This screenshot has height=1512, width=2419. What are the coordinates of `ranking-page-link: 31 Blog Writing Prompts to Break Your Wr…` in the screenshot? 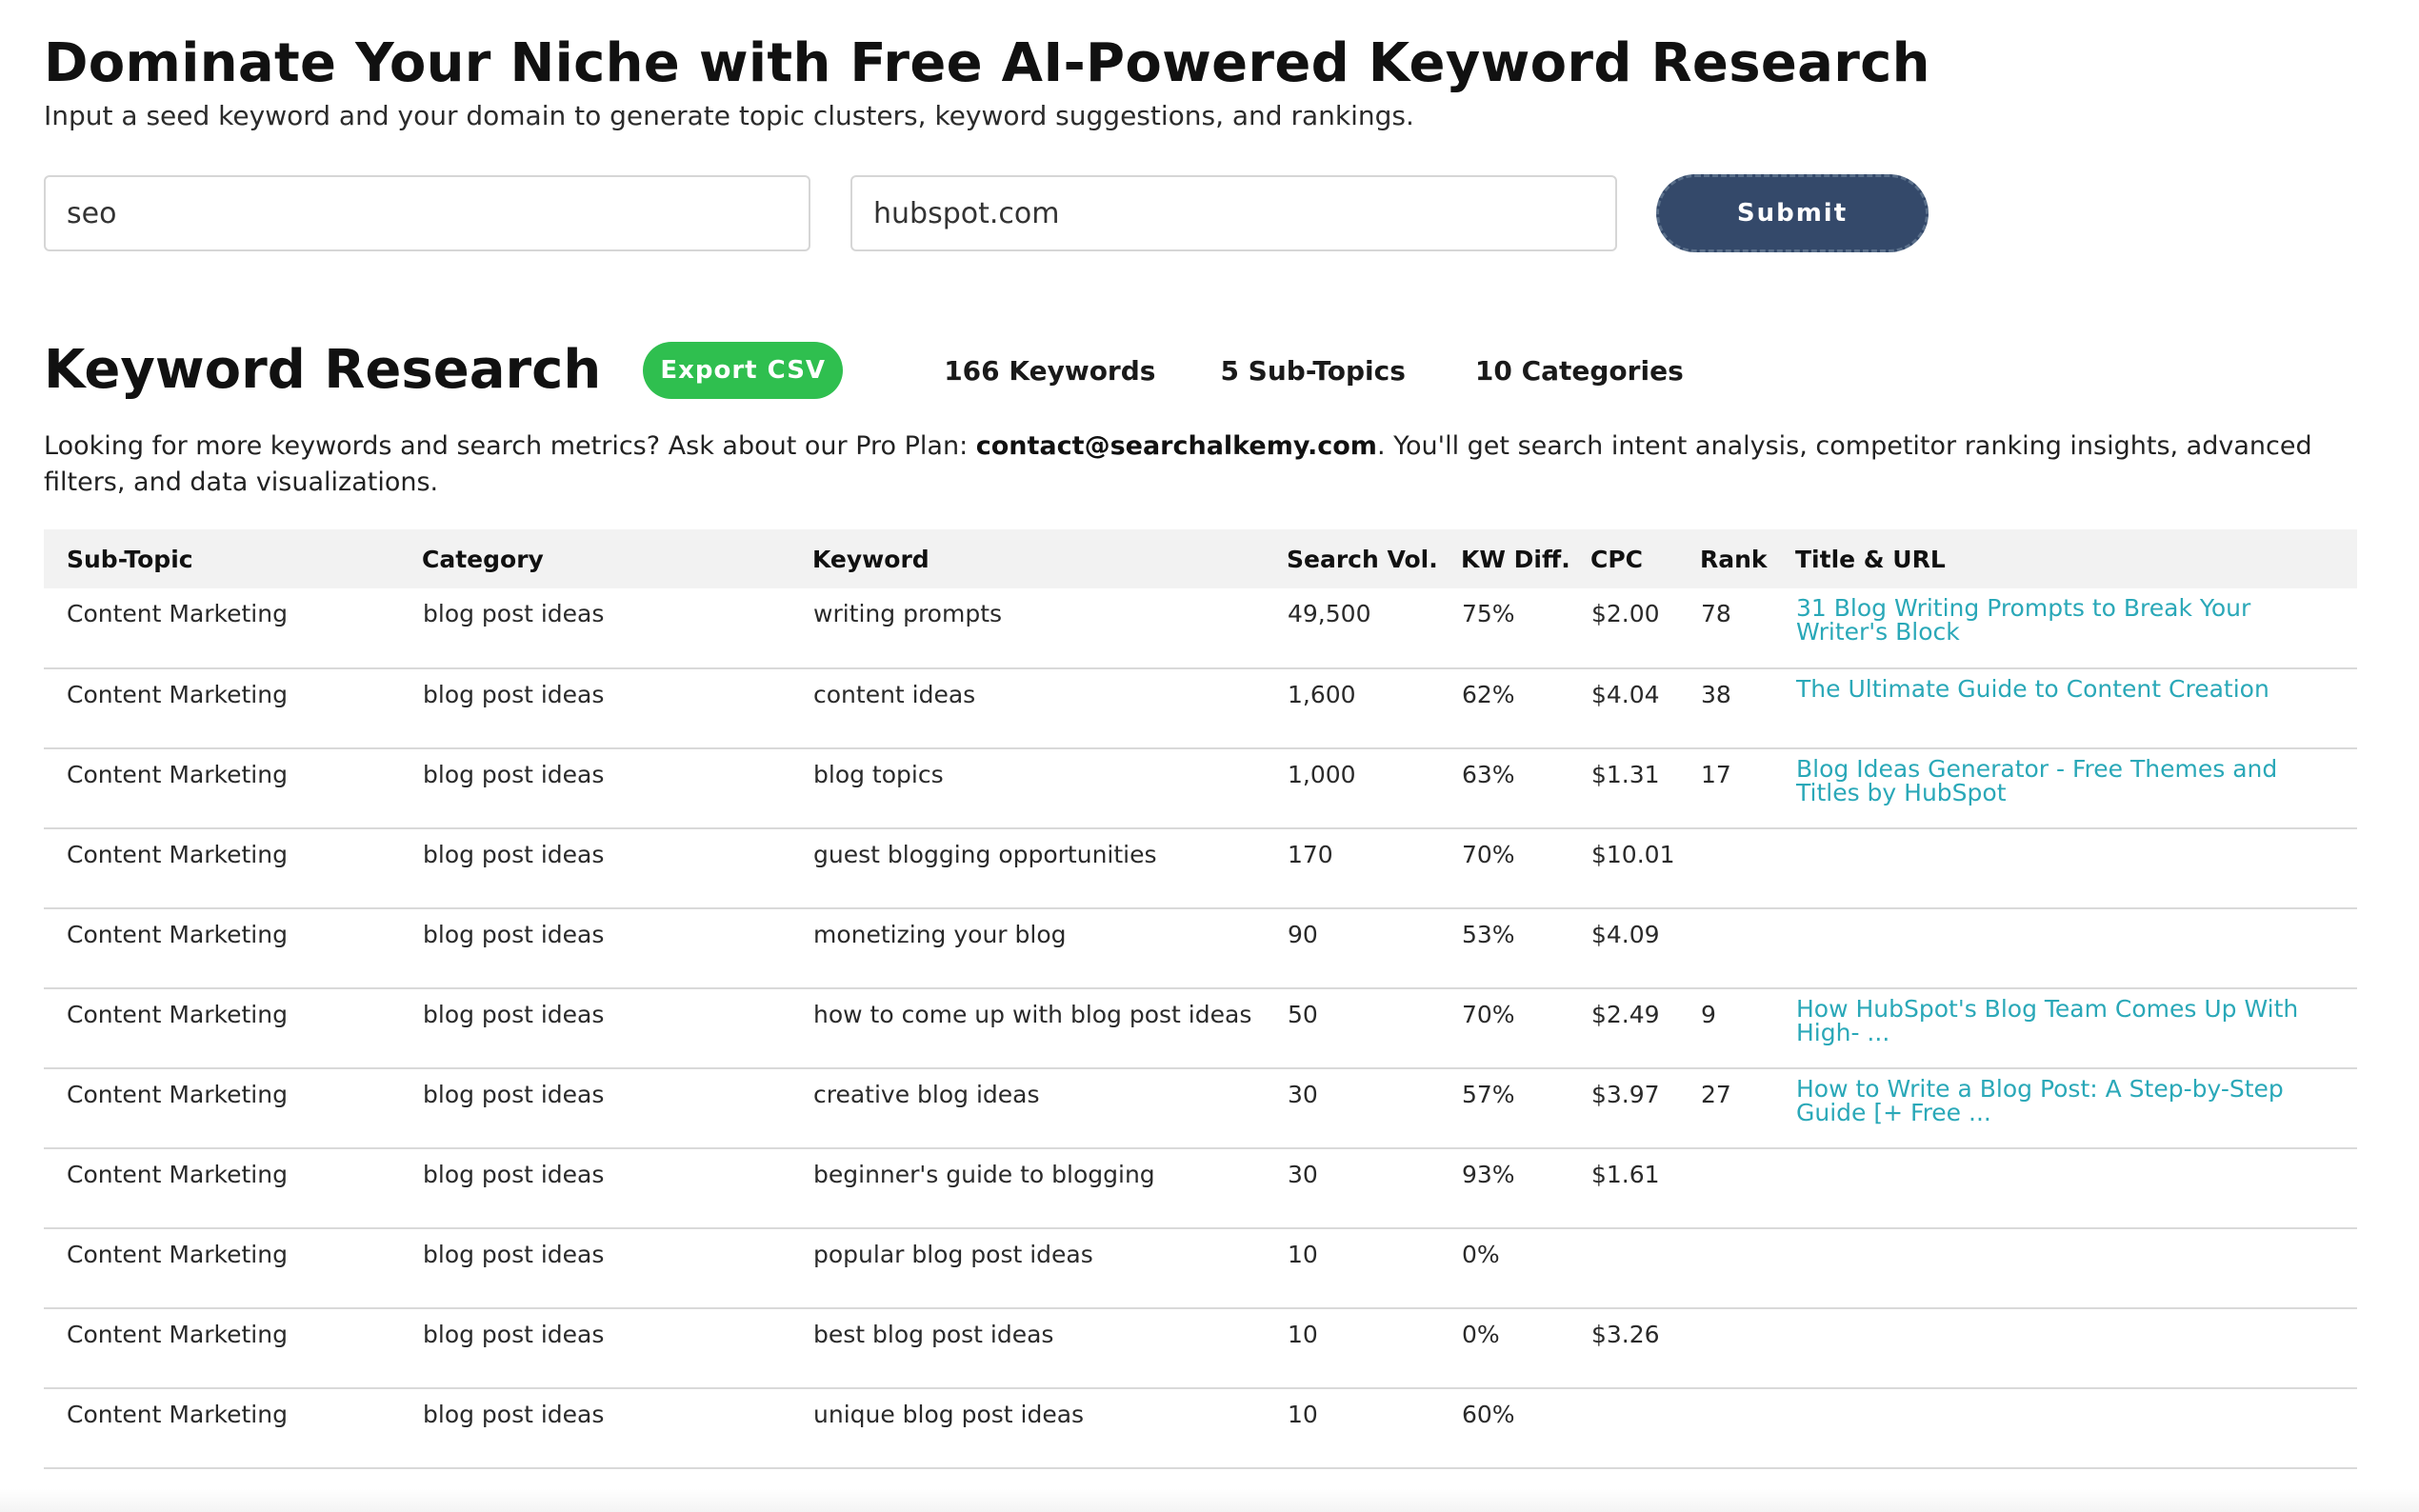 It's located at (2072, 620).